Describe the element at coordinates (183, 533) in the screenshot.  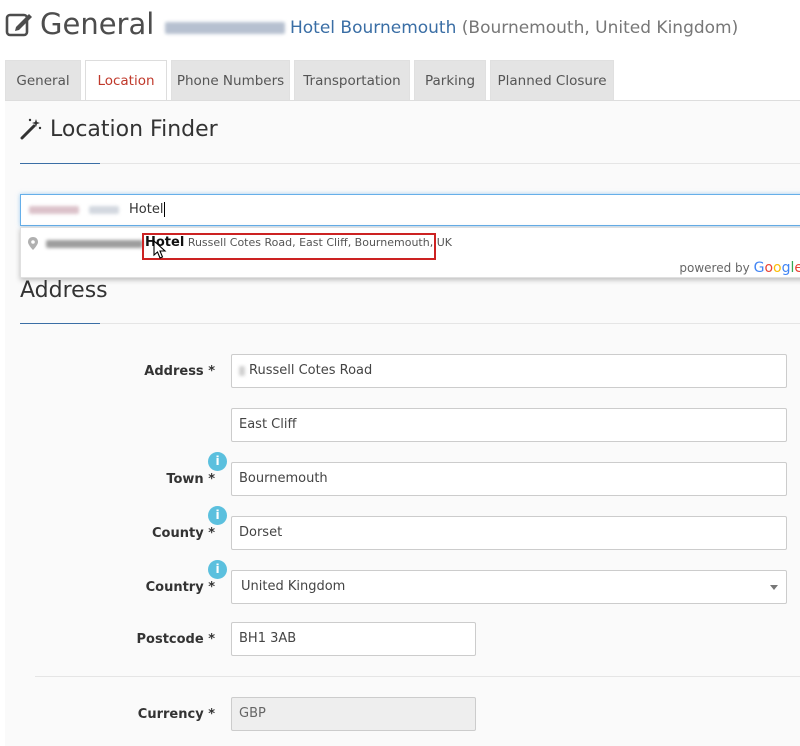
I see `county-label: County *` at that location.